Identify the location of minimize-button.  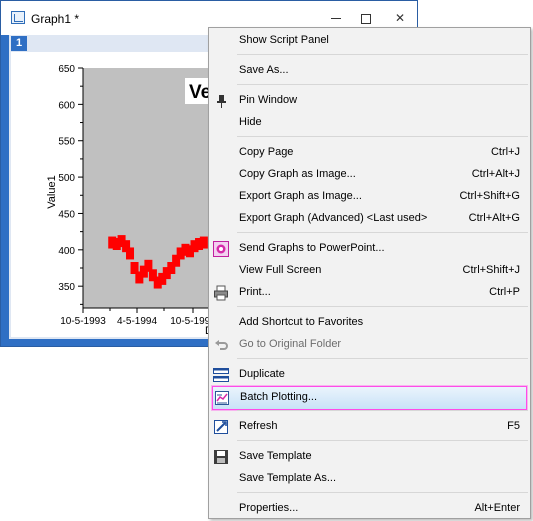
(336, 18).